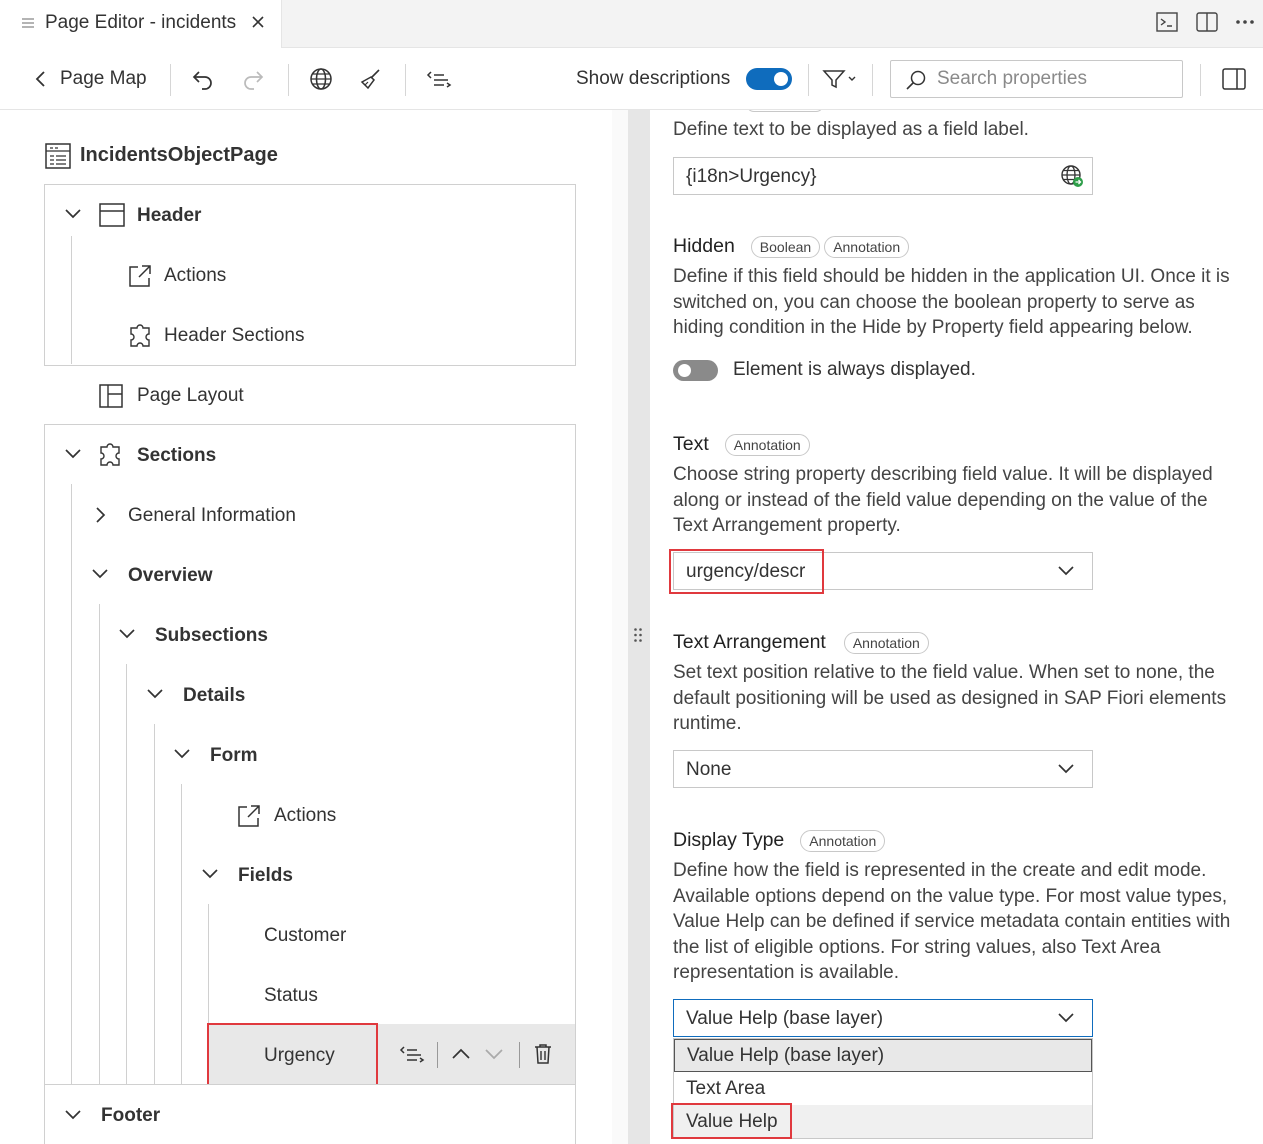 This screenshot has width=1263, height=1144. Describe the element at coordinates (543, 1054) in the screenshot. I see `trash-icon` at that location.